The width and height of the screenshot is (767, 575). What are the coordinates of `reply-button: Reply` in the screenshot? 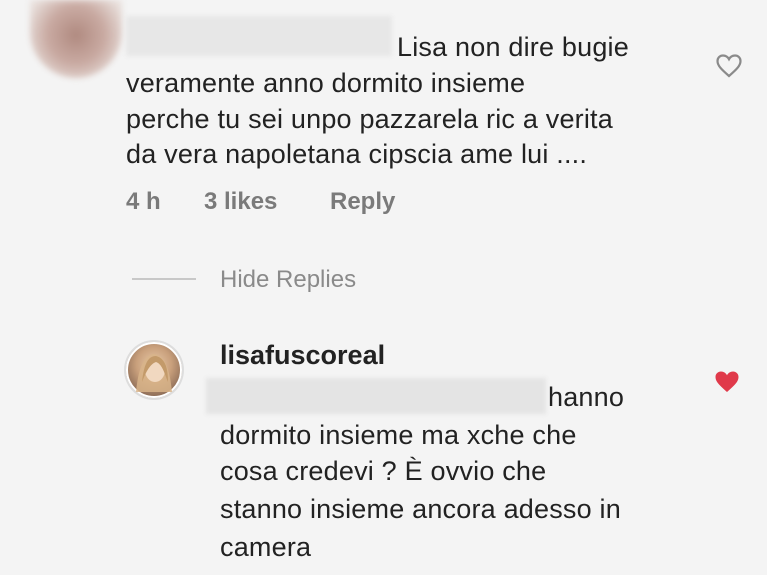 It's located at (362, 202).